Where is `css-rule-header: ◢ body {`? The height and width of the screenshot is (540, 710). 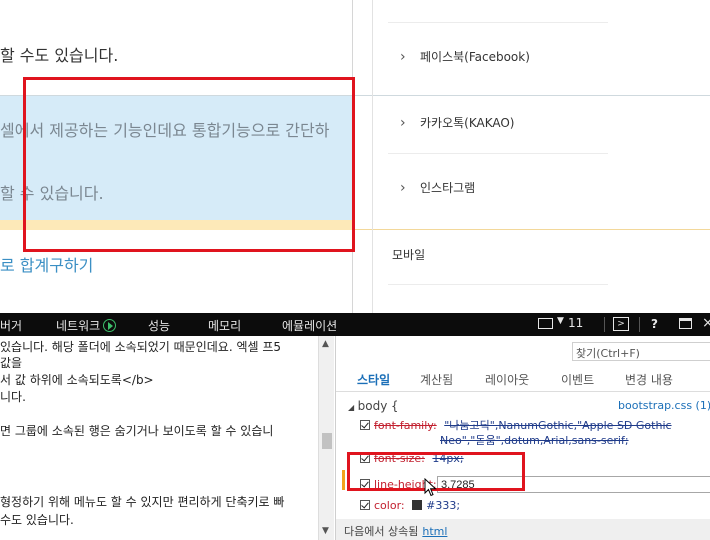
css-rule-header: ◢ body { is located at coordinates (373, 406).